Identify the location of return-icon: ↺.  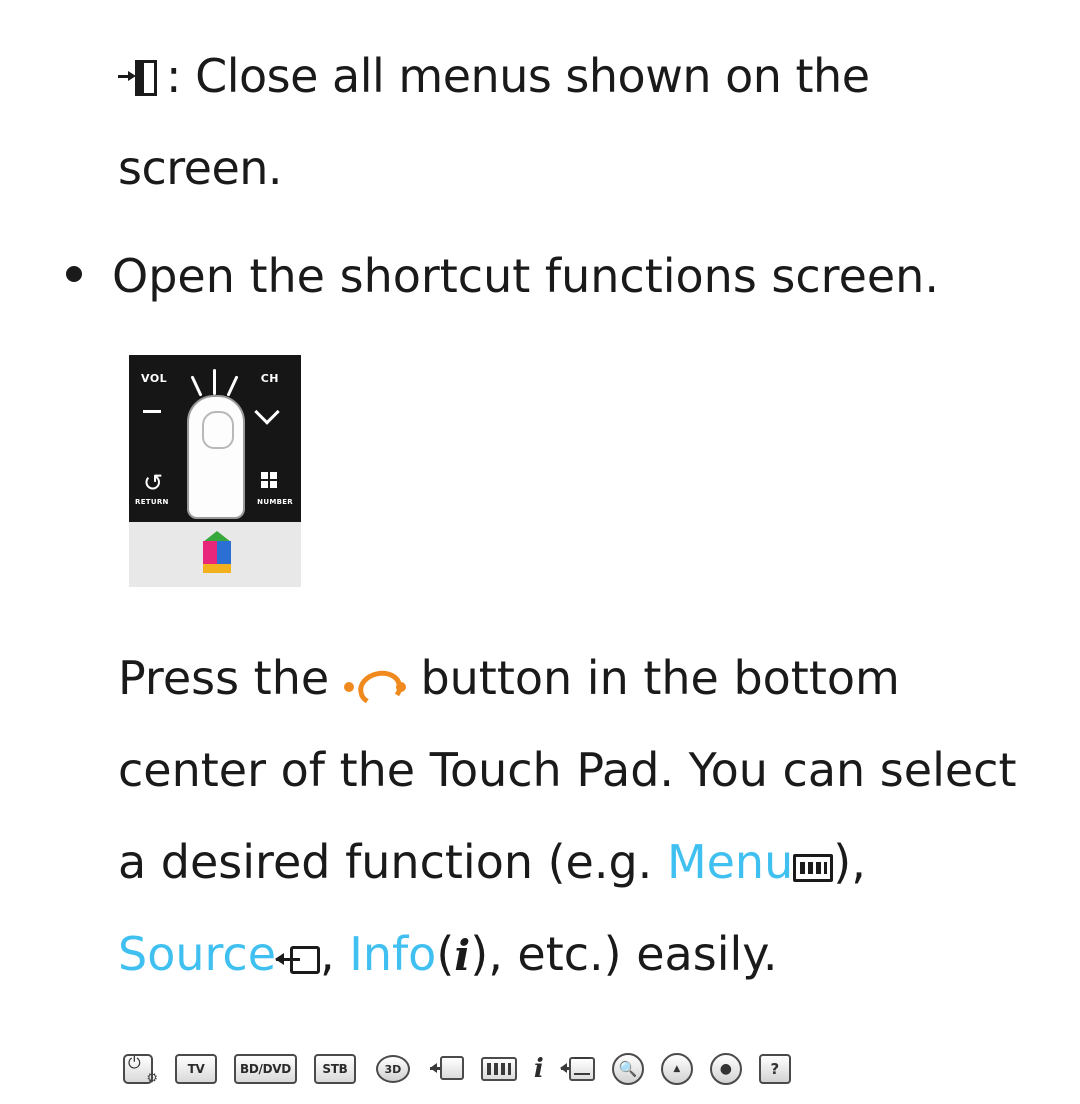
(153, 483).